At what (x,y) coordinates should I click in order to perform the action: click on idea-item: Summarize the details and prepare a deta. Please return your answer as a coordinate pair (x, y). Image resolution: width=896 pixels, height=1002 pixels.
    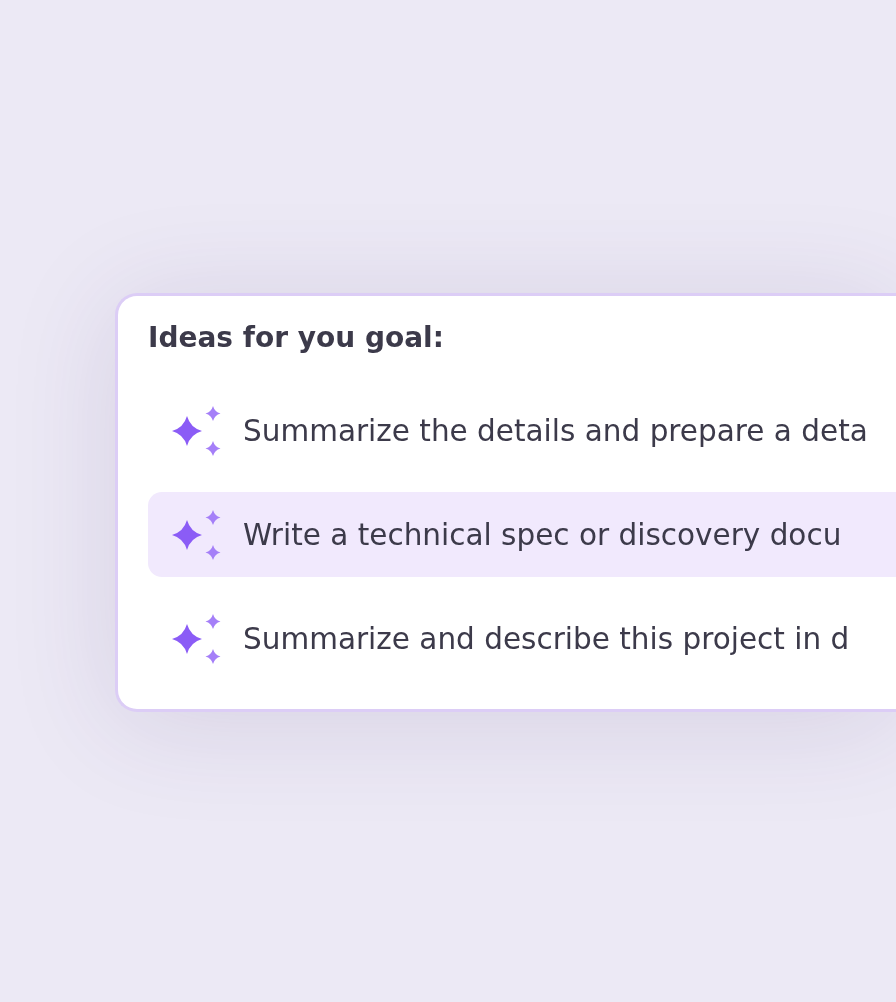
    Looking at the image, I should click on (522, 430).